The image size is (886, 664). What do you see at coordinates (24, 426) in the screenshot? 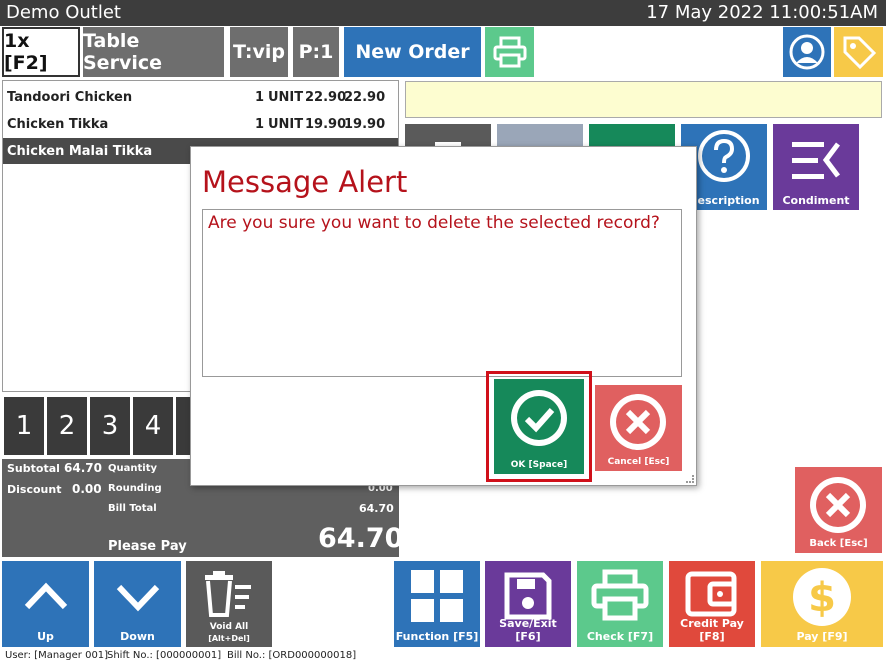
I see `numpad-key-1: 1` at bounding box center [24, 426].